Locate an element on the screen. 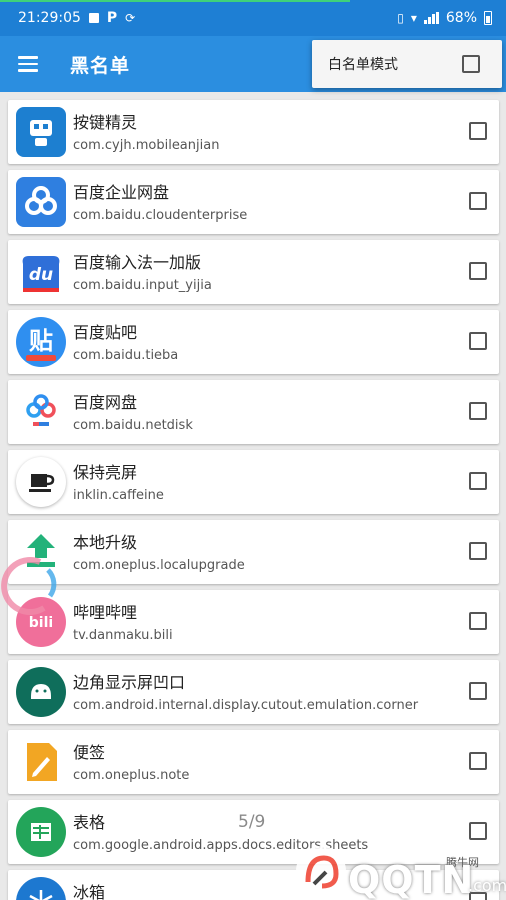  list-item: 贴 百度贴吧 com.baidu.tieba is located at coordinates (253, 342).